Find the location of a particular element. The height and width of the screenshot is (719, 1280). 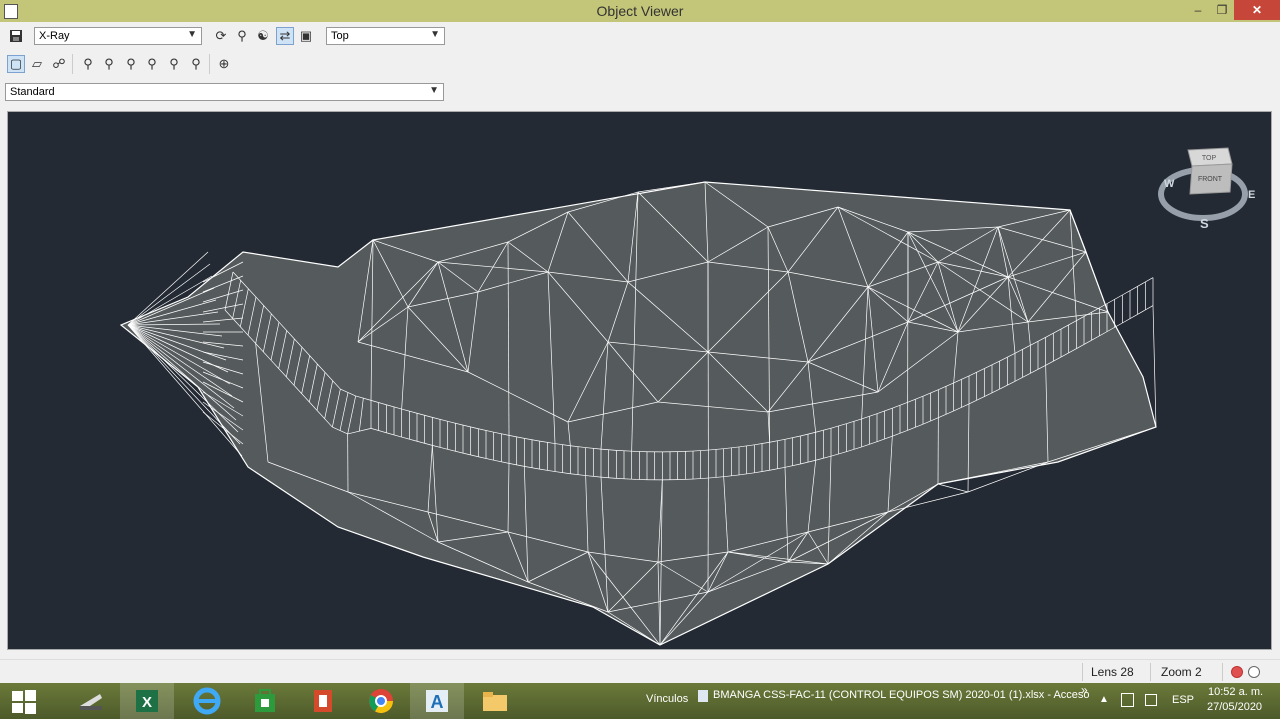

compass-east: E is located at coordinates (1251, 195).